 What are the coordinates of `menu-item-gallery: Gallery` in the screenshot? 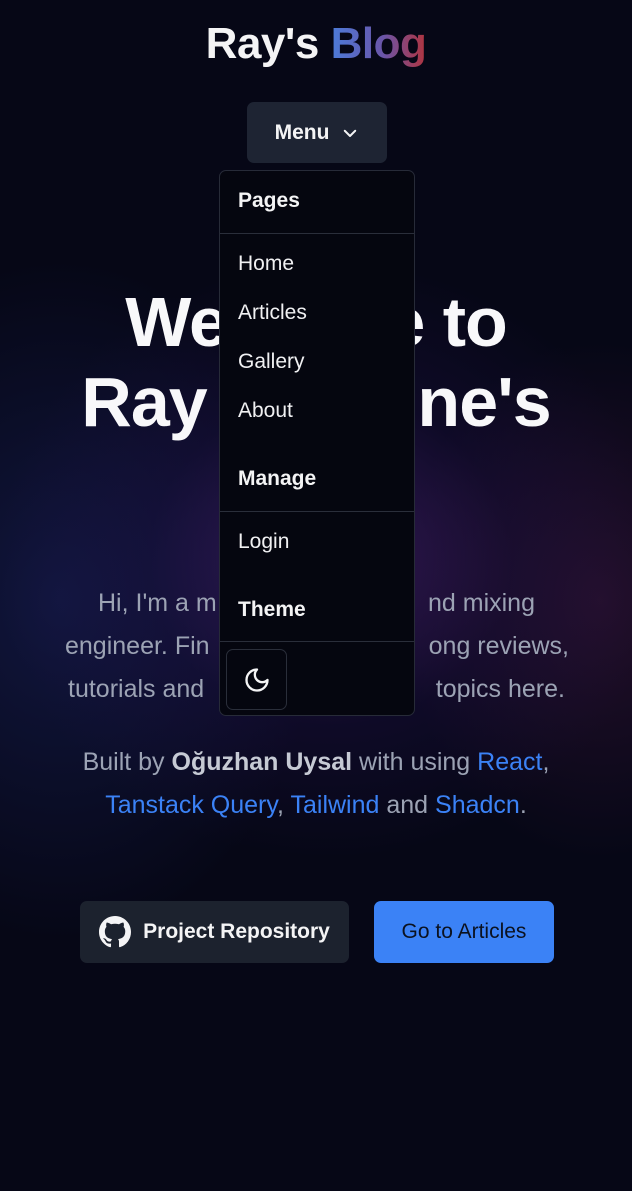 It's located at (271, 362).